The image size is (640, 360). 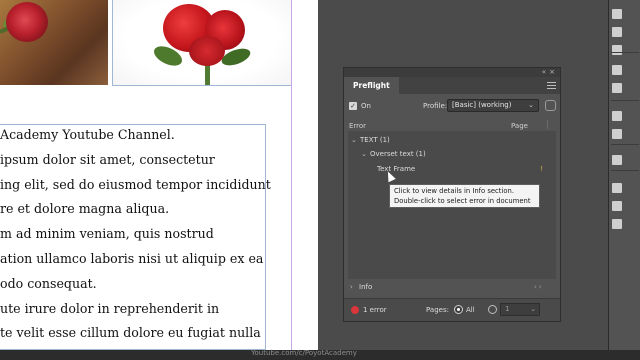 What do you see at coordinates (353, 106) in the screenshot?
I see `on-checkbox: ✓` at bounding box center [353, 106].